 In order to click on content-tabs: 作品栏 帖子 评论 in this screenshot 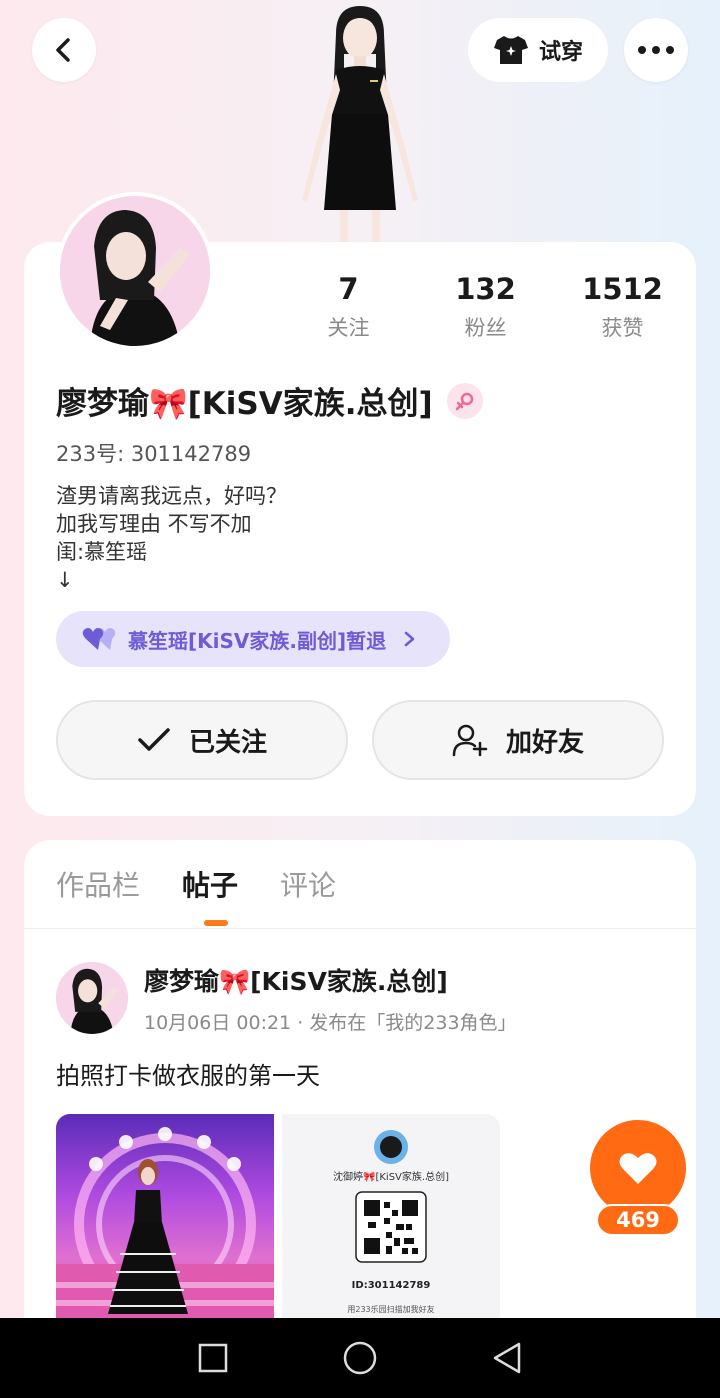, I will do `click(196, 884)`.